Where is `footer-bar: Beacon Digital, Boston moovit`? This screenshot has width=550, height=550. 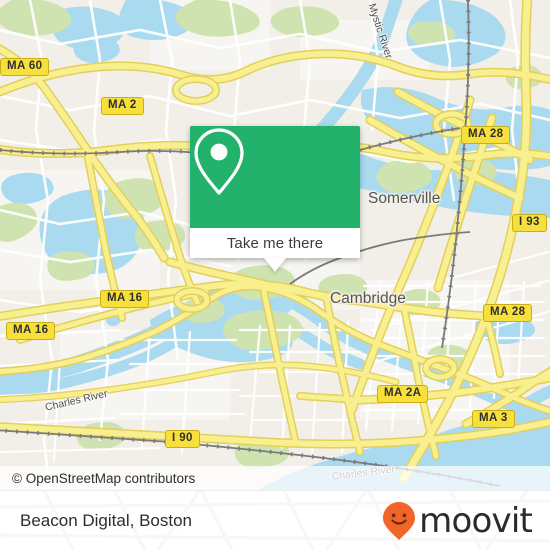
footer-bar: Beacon Digital, Boston moovit is located at coordinates (275, 520).